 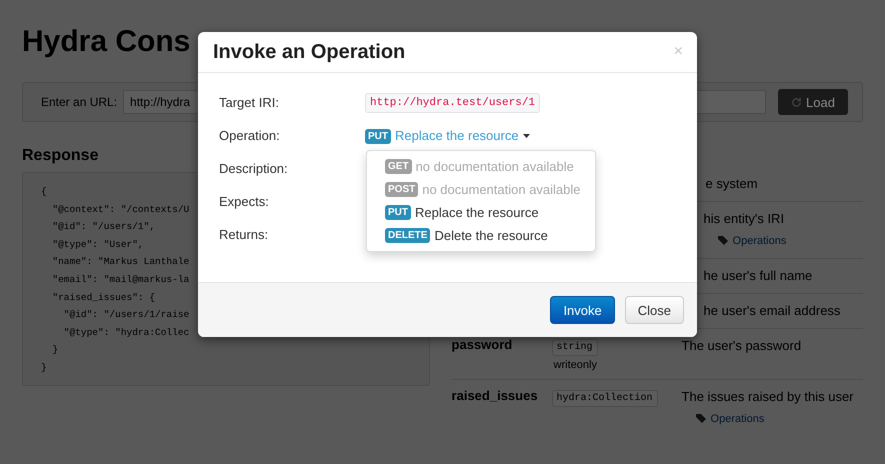 What do you see at coordinates (759, 276) in the screenshot?
I see `property-description: he user's full name` at bounding box center [759, 276].